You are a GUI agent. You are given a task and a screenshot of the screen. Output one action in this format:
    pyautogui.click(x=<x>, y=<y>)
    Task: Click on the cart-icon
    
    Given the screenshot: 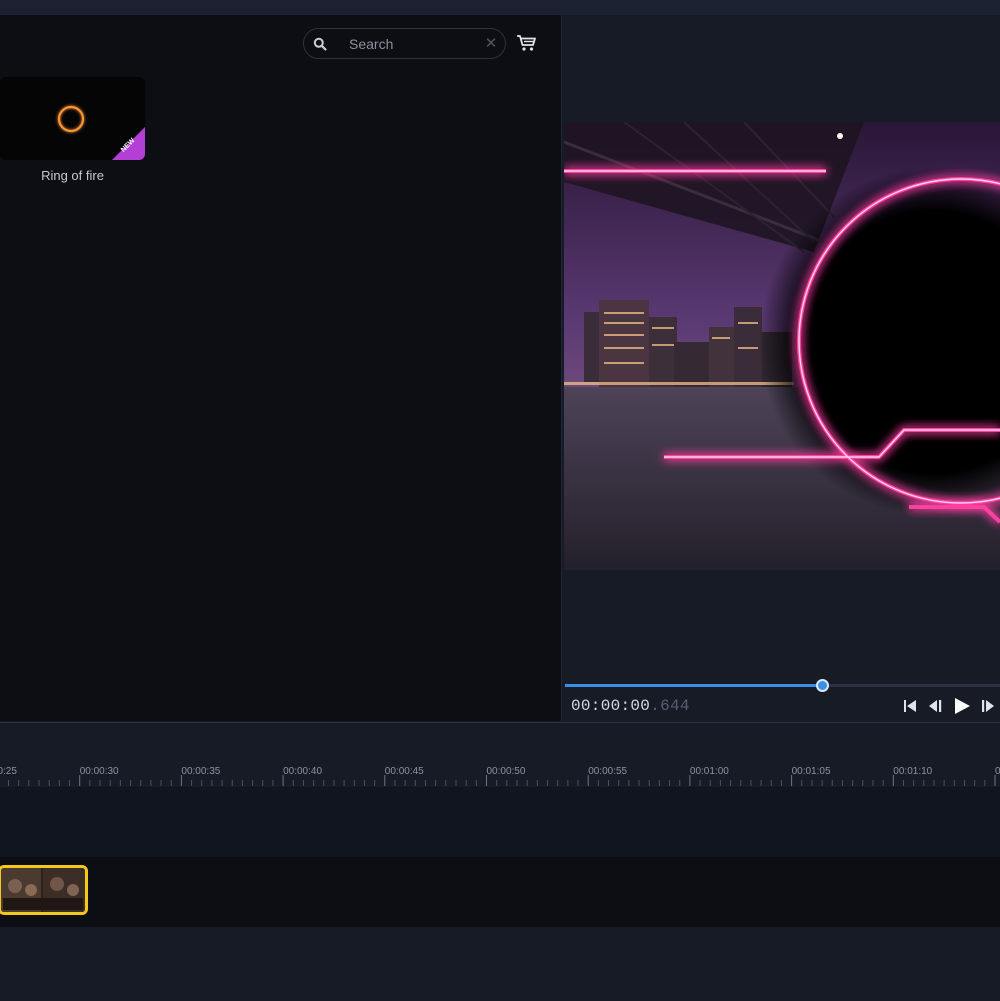 What is the action you would take?
    pyautogui.click(x=527, y=43)
    